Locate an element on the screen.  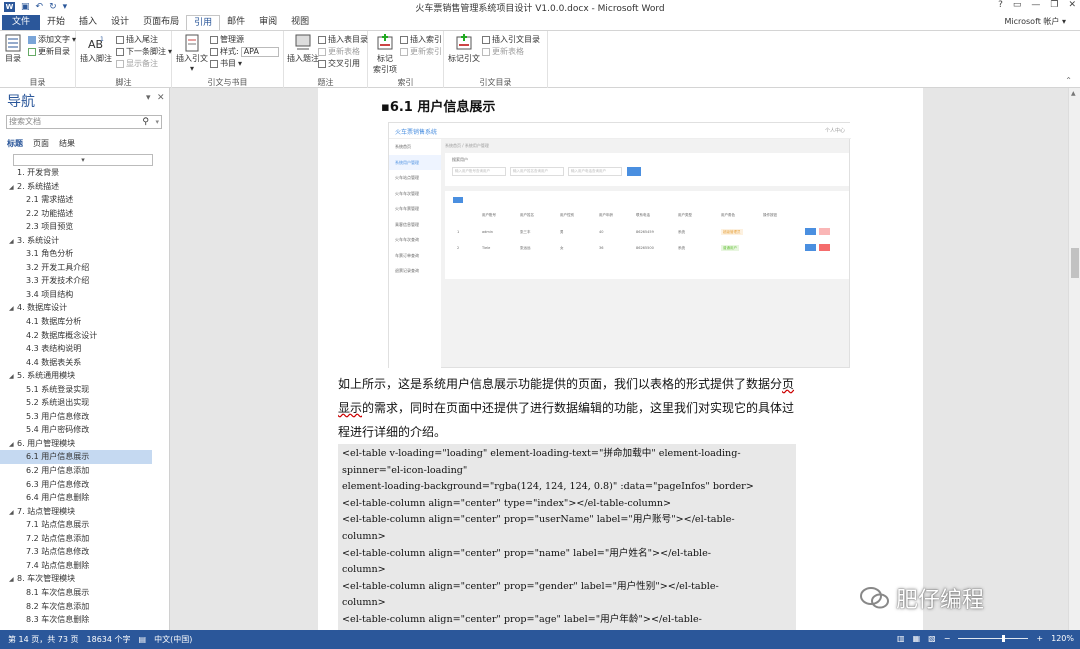
customize-toolbar-icon: ▾ is located at coordinates (65, 7).